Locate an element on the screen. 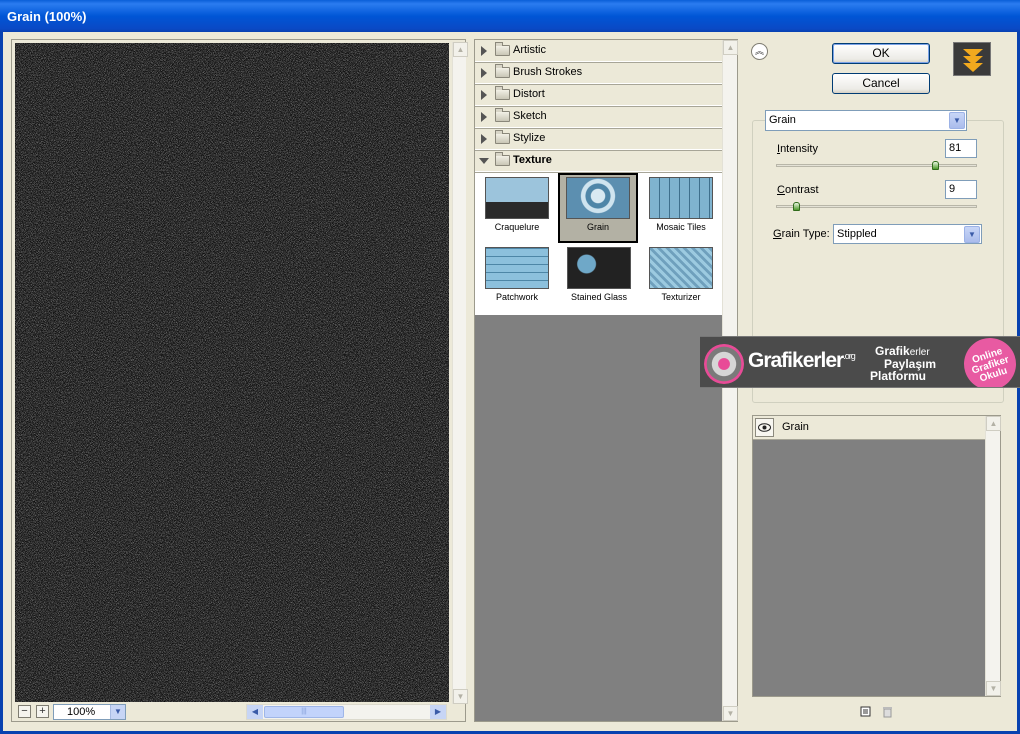 Image resolution: width=1020 pixels, height=734 pixels. double-chevron-up-icon: ︽ is located at coordinates (759, 51).